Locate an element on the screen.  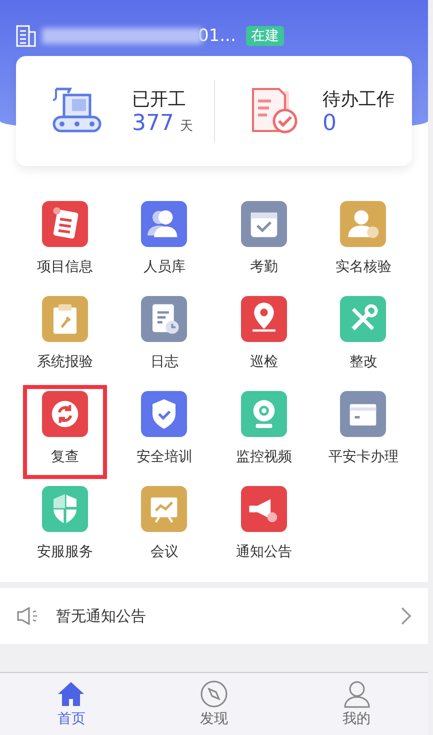
speaker-icon is located at coordinates (28, 616).